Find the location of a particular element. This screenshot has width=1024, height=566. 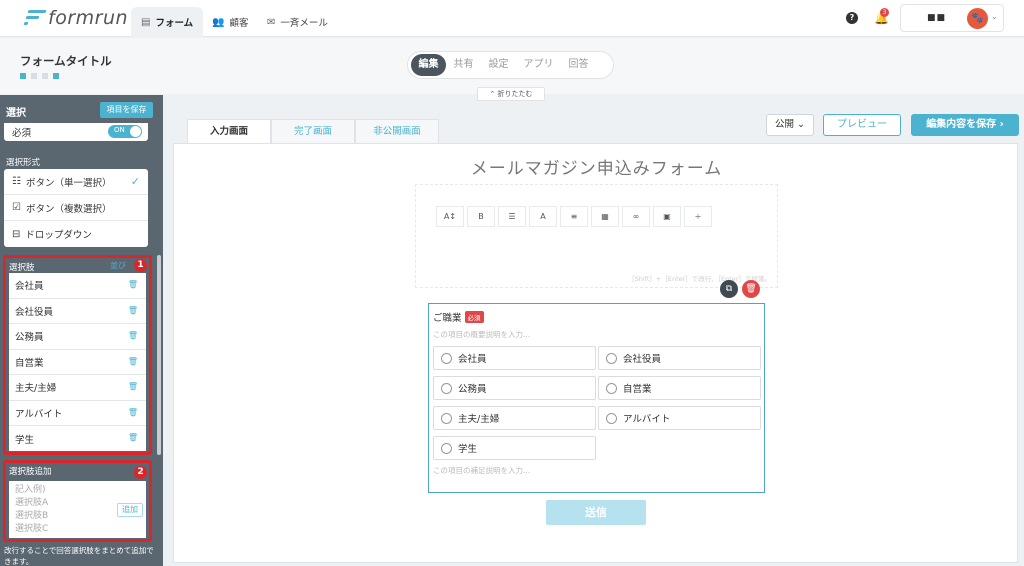

save-item-button: 項目を保存 is located at coordinates (126, 110).